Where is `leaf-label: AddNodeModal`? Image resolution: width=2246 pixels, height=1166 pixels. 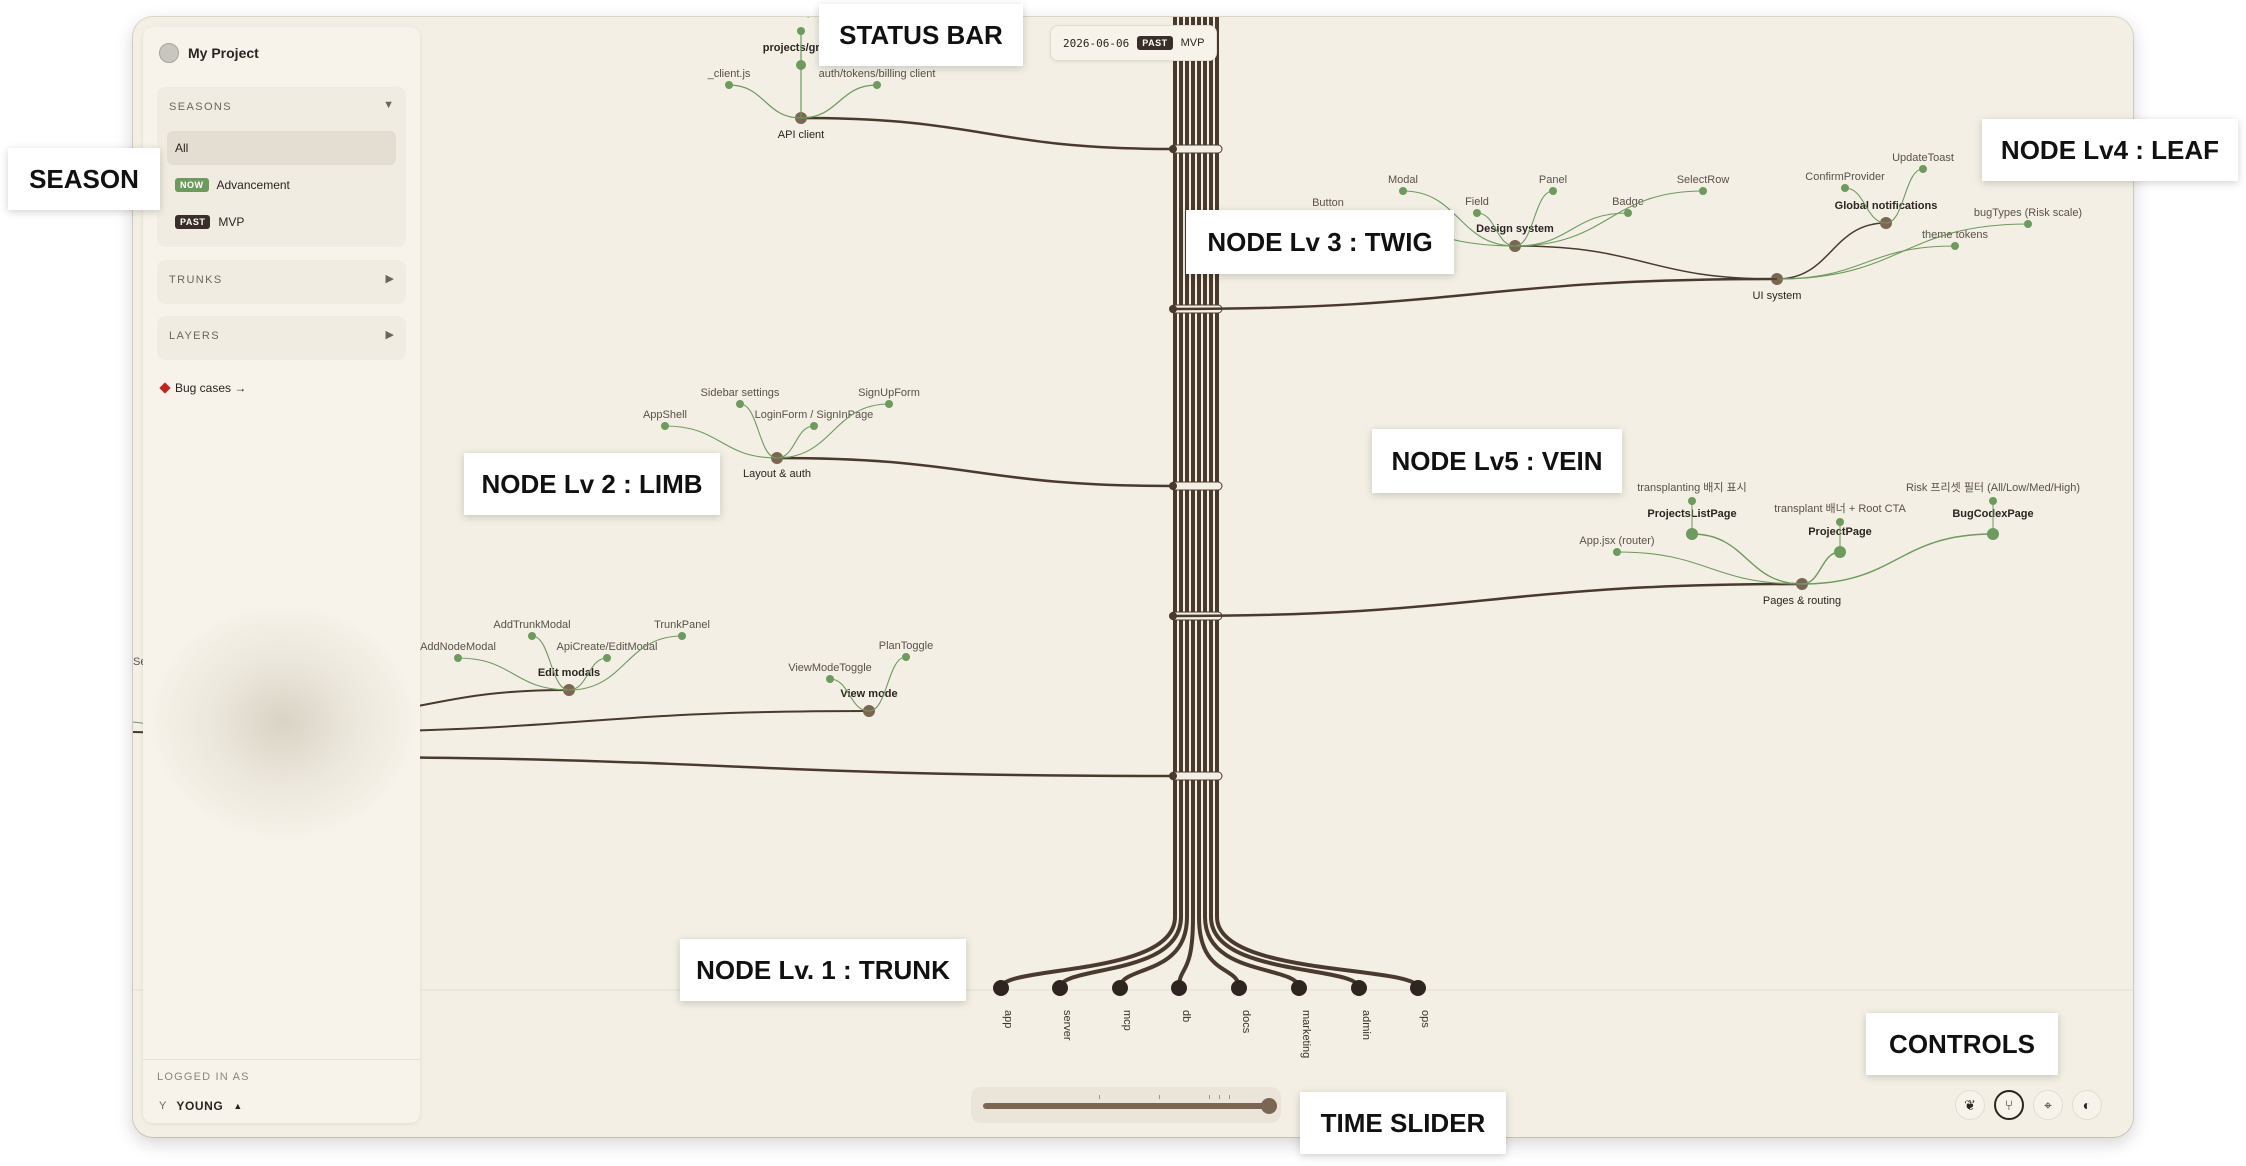 leaf-label: AddNodeModal is located at coordinates (458, 647).